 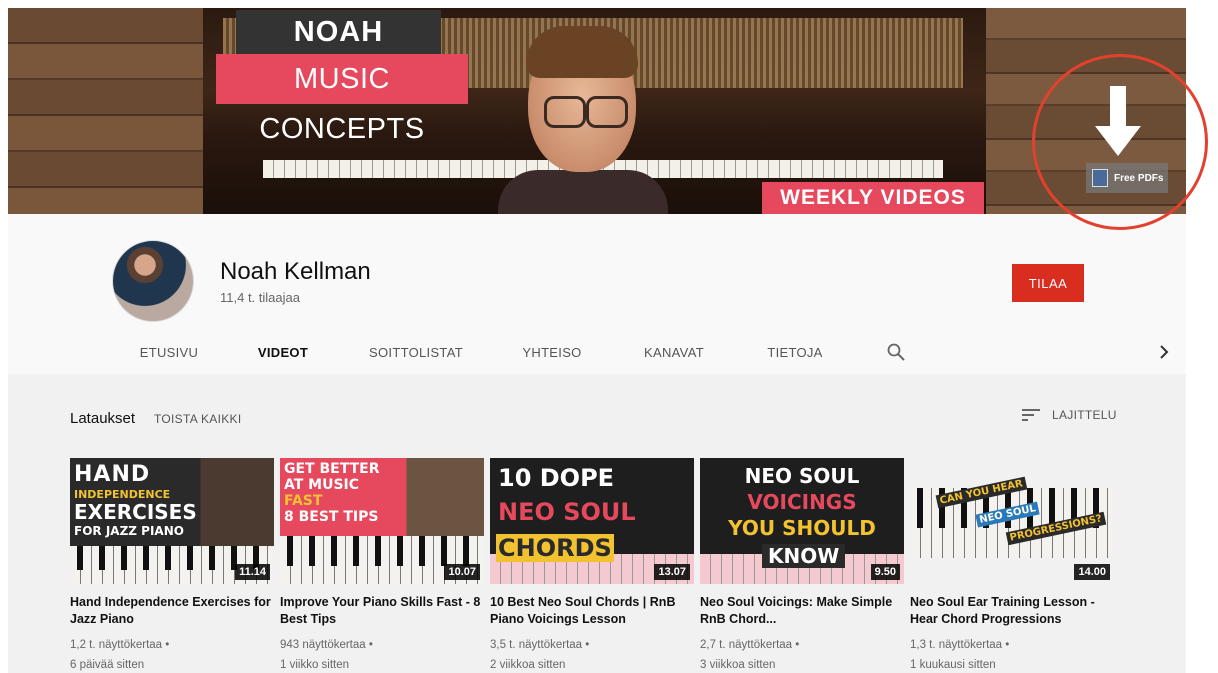 I want to click on video-age: 2 viikkoa sitten, so click(x=528, y=665).